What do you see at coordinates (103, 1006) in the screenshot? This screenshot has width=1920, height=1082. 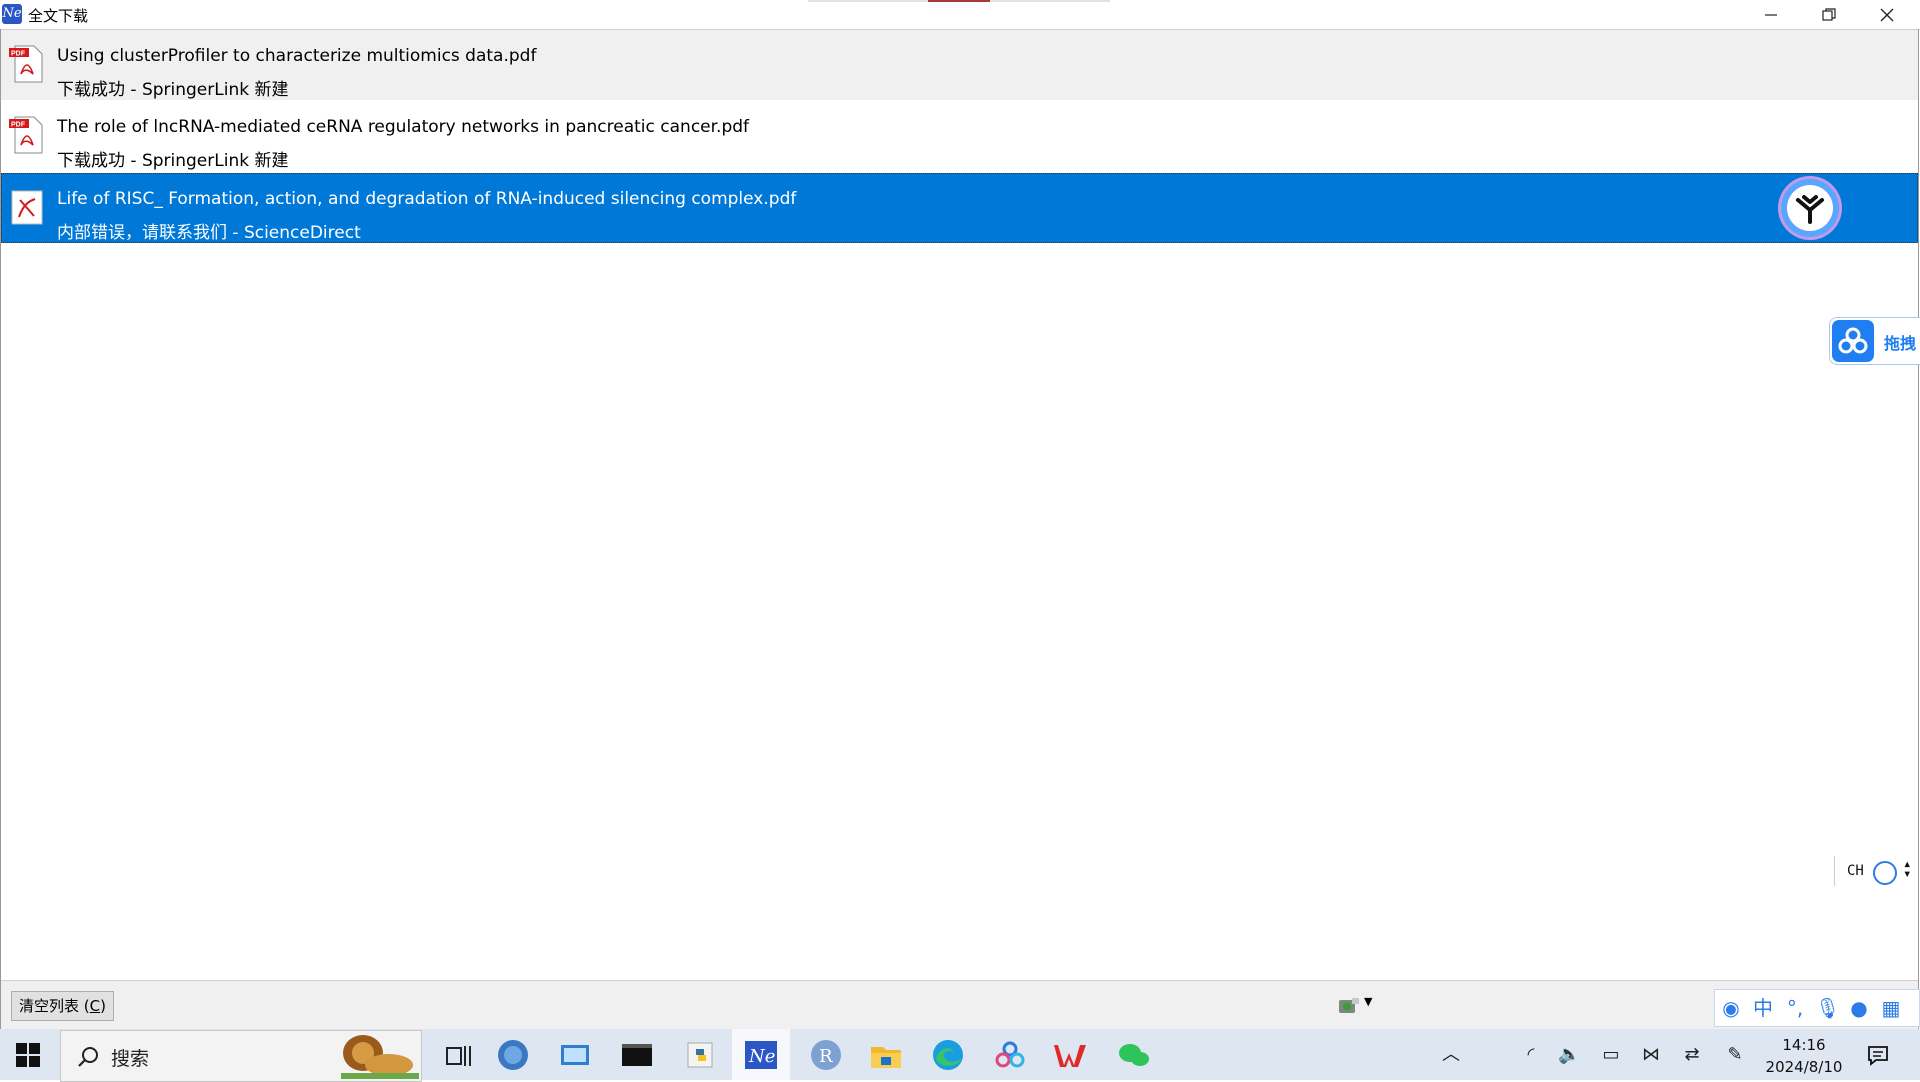 I see `clear-list-label-tail: )` at bounding box center [103, 1006].